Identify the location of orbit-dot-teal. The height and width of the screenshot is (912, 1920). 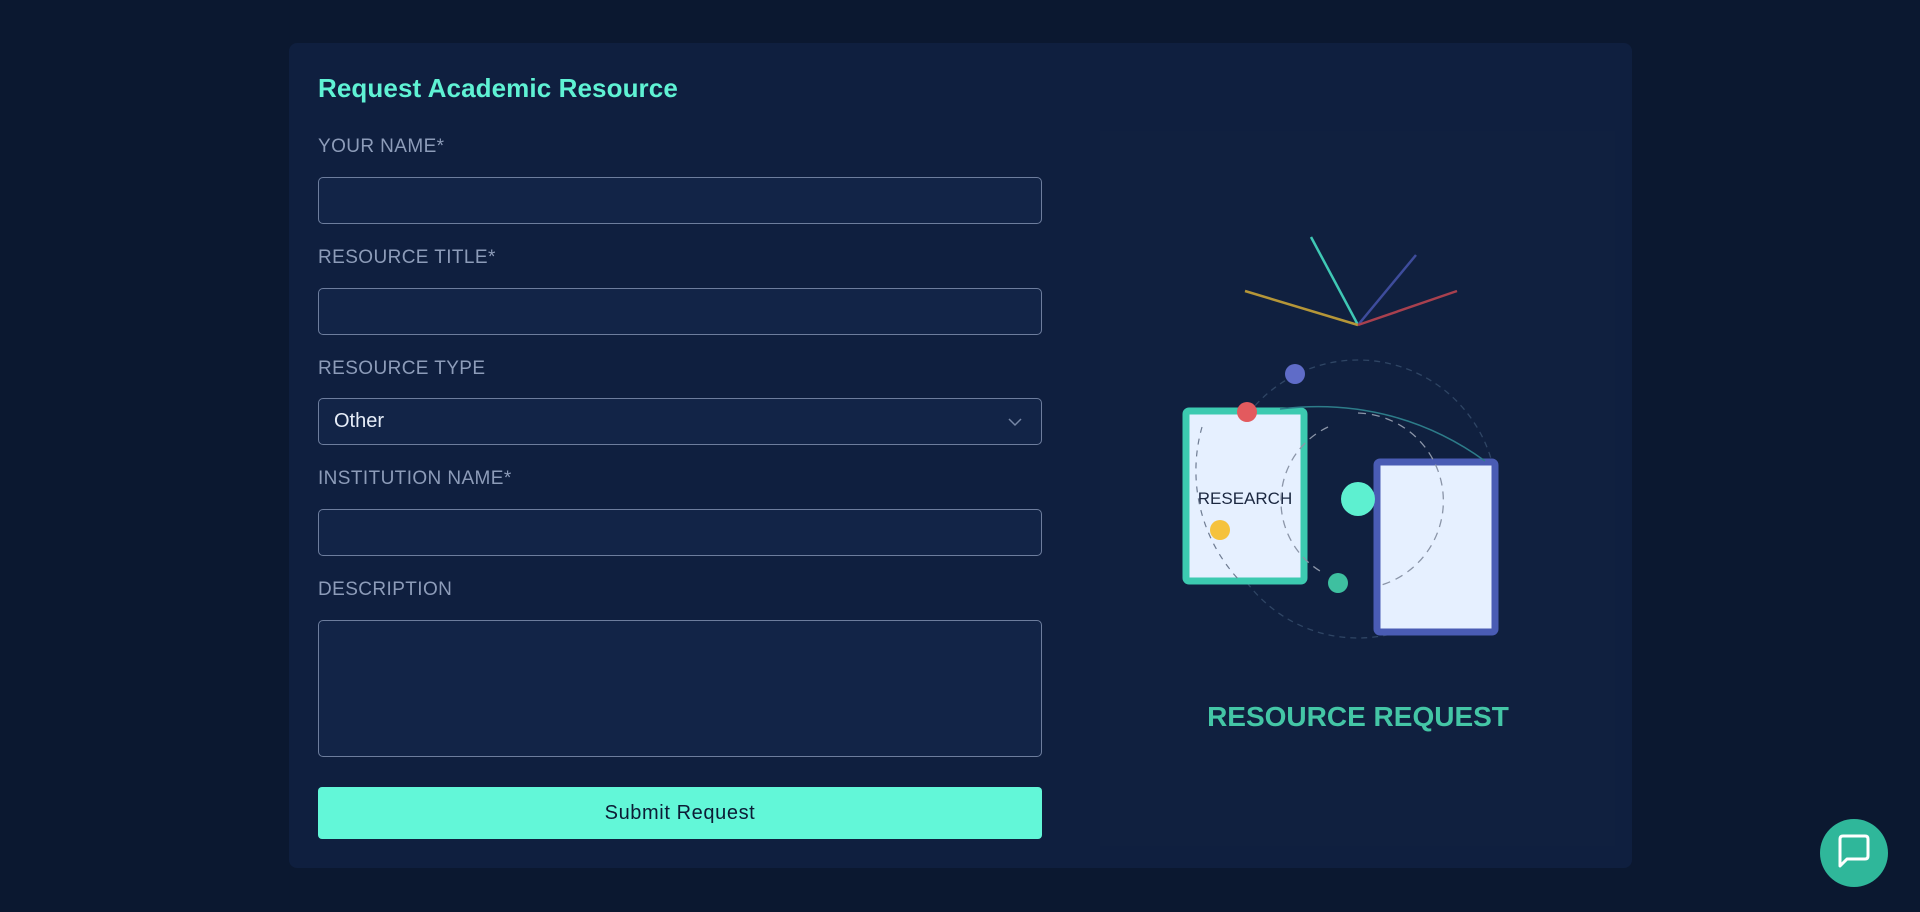
(1338, 583).